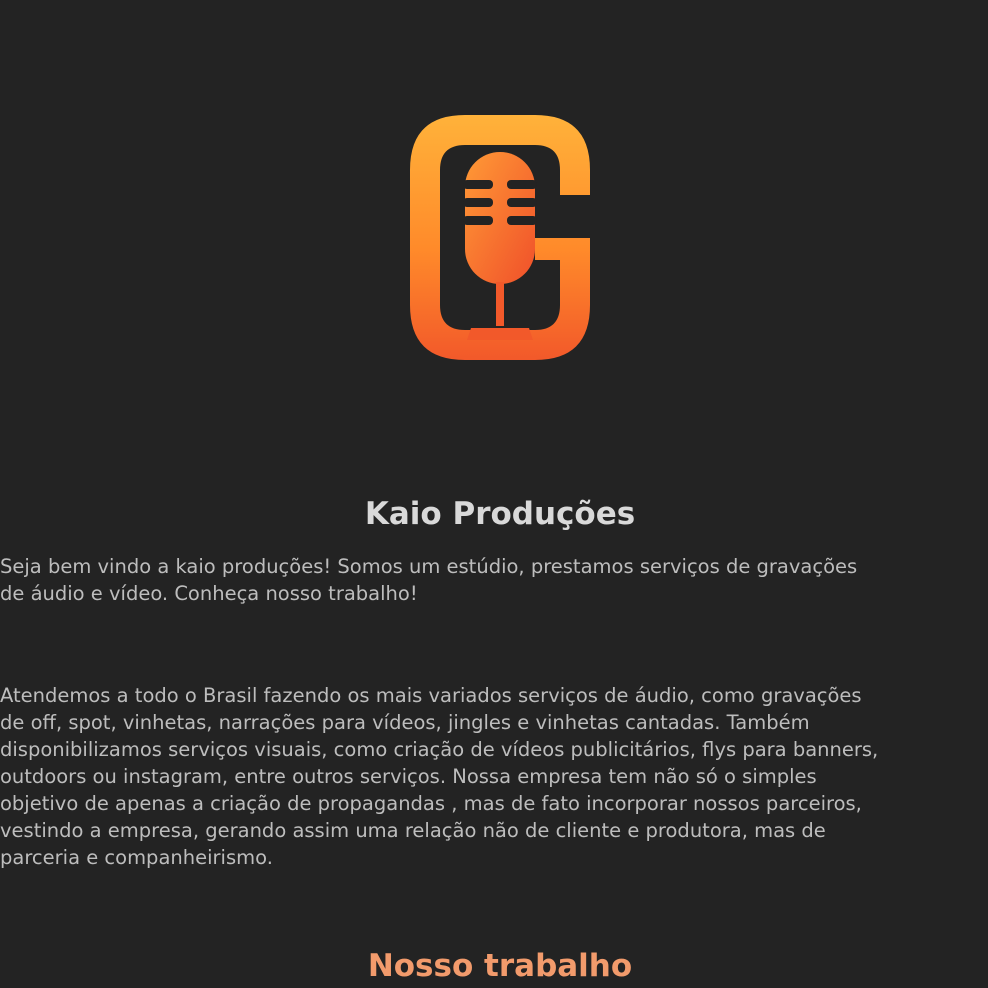 This screenshot has width=988, height=988. Describe the element at coordinates (136, 857) in the screenshot. I see `about-line: parceria e companheirismo.` at that location.